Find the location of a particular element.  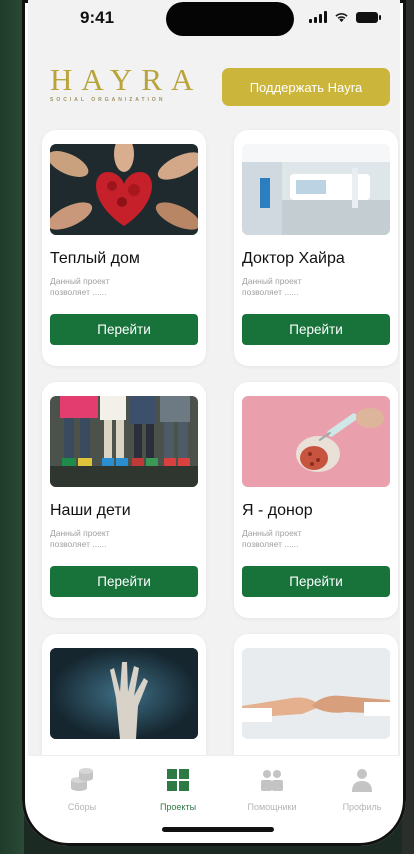

tab-projects: Проекты is located at coordinates (178, 790).